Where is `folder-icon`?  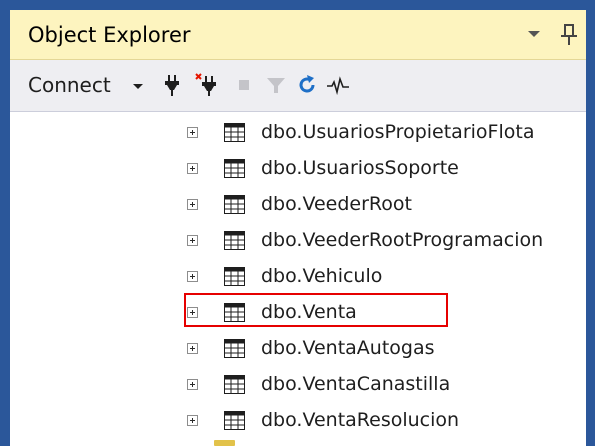
folder-icon is located at coordinates (224, 443).